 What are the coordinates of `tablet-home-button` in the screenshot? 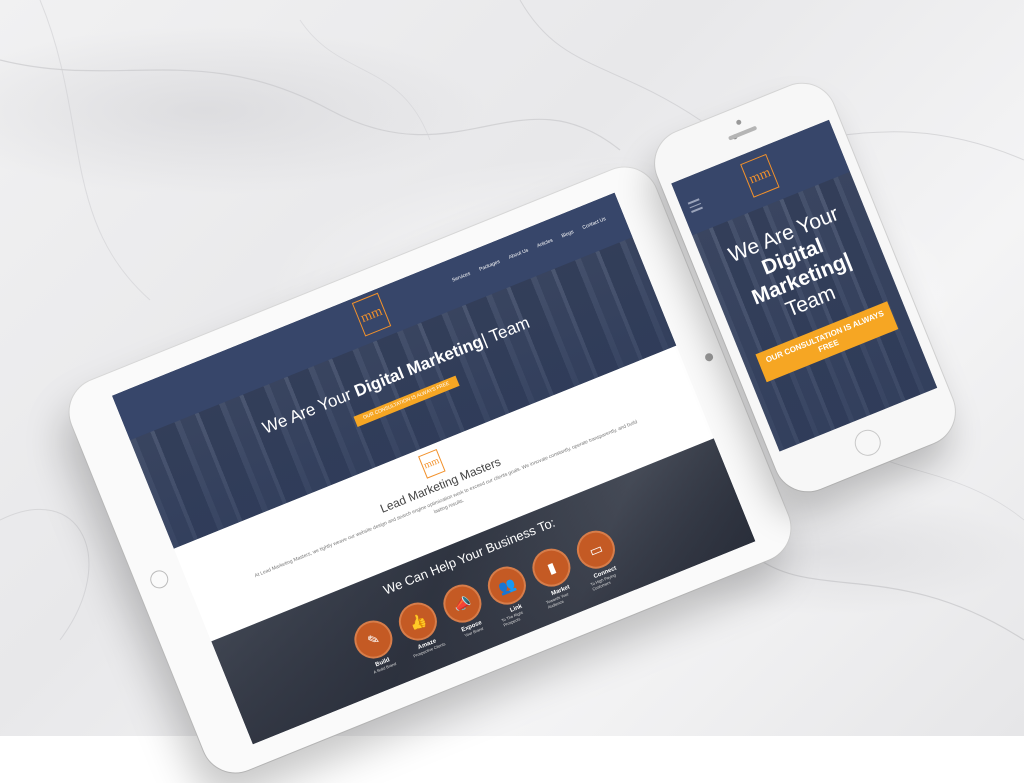 It's located at (159, 579).